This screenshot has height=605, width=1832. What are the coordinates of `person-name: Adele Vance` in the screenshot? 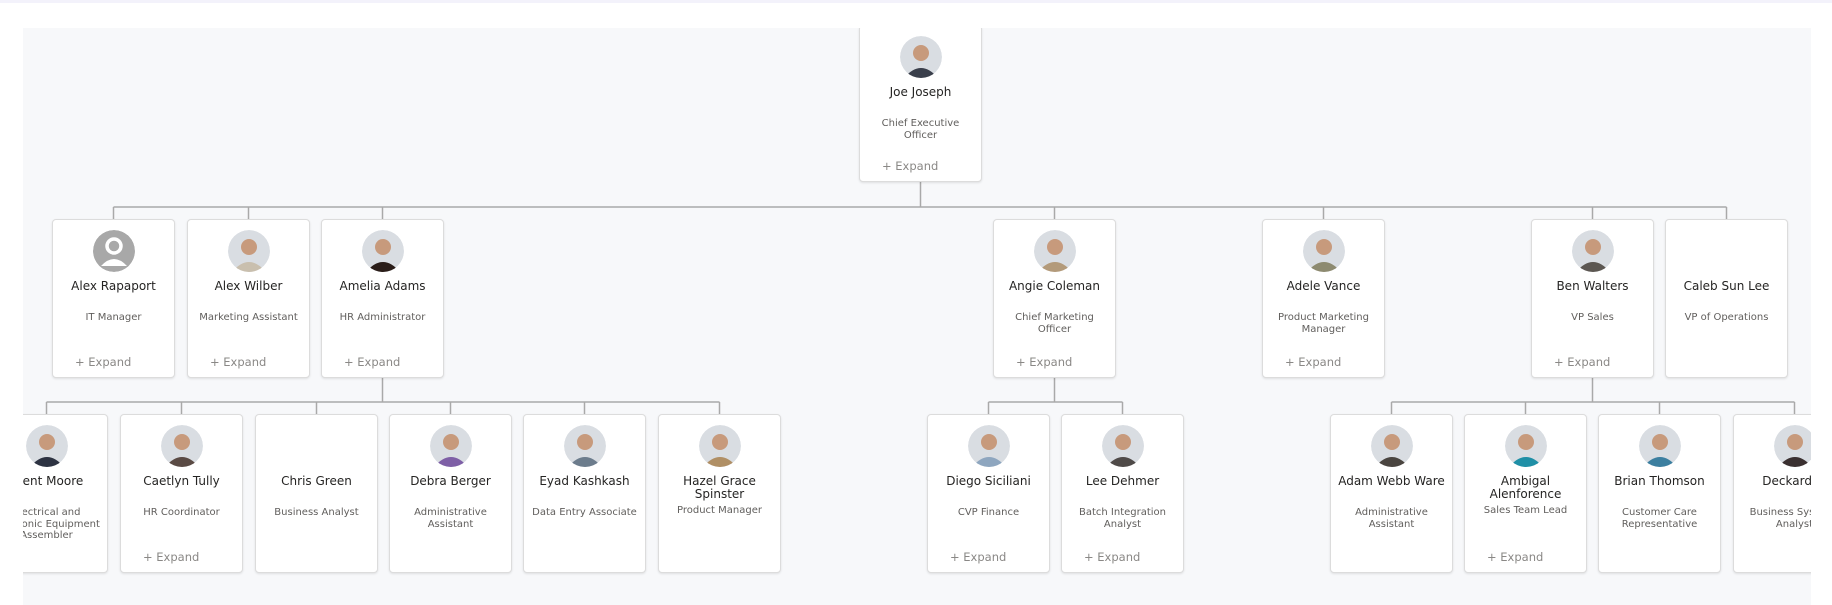 It's located at (1323, 286).